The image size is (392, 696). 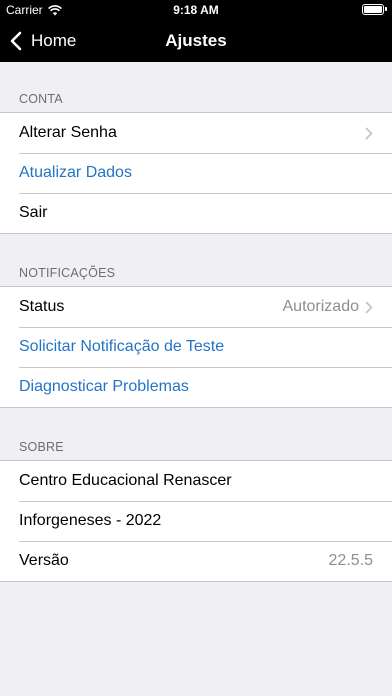 I want to click on page-title: Ajustes, so click(x=196, y=40).